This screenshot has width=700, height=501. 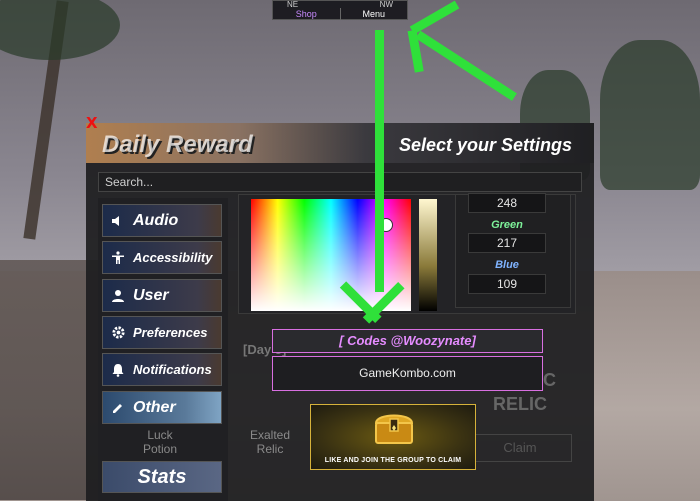 What do you see at coordinates (407, 373) in the screenshot?
I see `code-input: GameKombo.com` at bounding box center [407, 373].